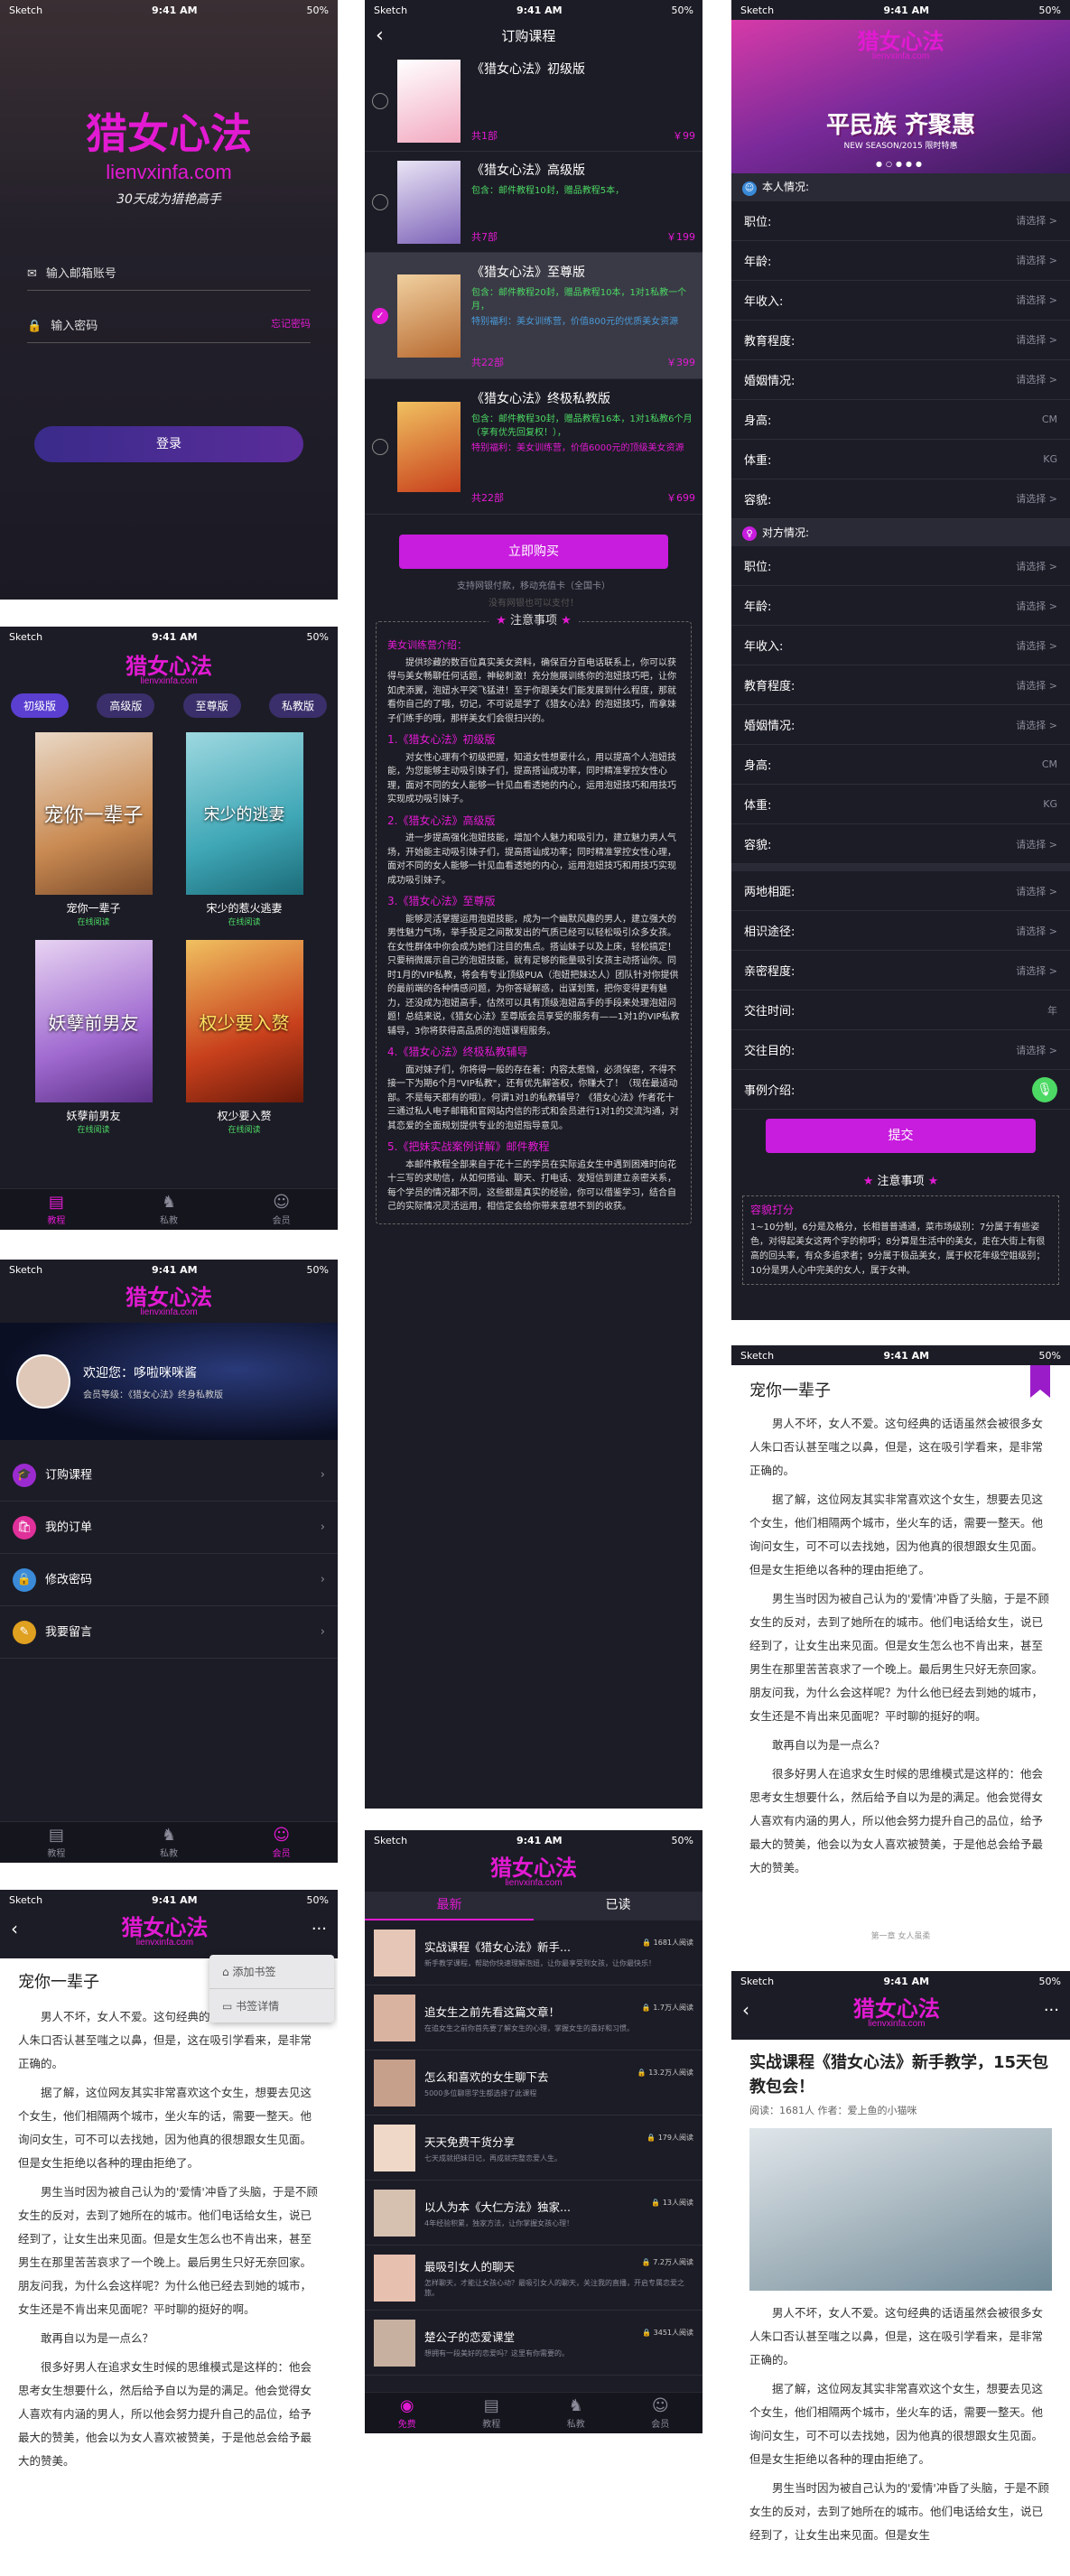  What do you see at coordinates (126, 705) in the screenshot?
I see `tab-advanced: 高级版` at bounding box center [126, 705].